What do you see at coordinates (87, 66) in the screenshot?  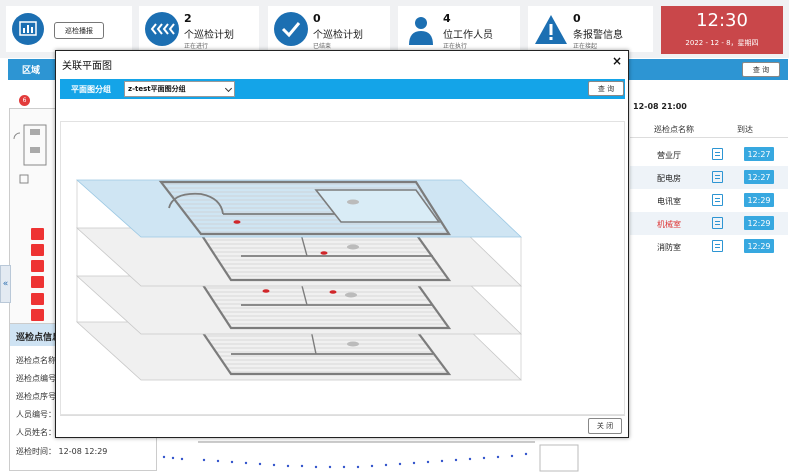 I see `modal-title: 关联平面图` at bounding box center [87, 66].